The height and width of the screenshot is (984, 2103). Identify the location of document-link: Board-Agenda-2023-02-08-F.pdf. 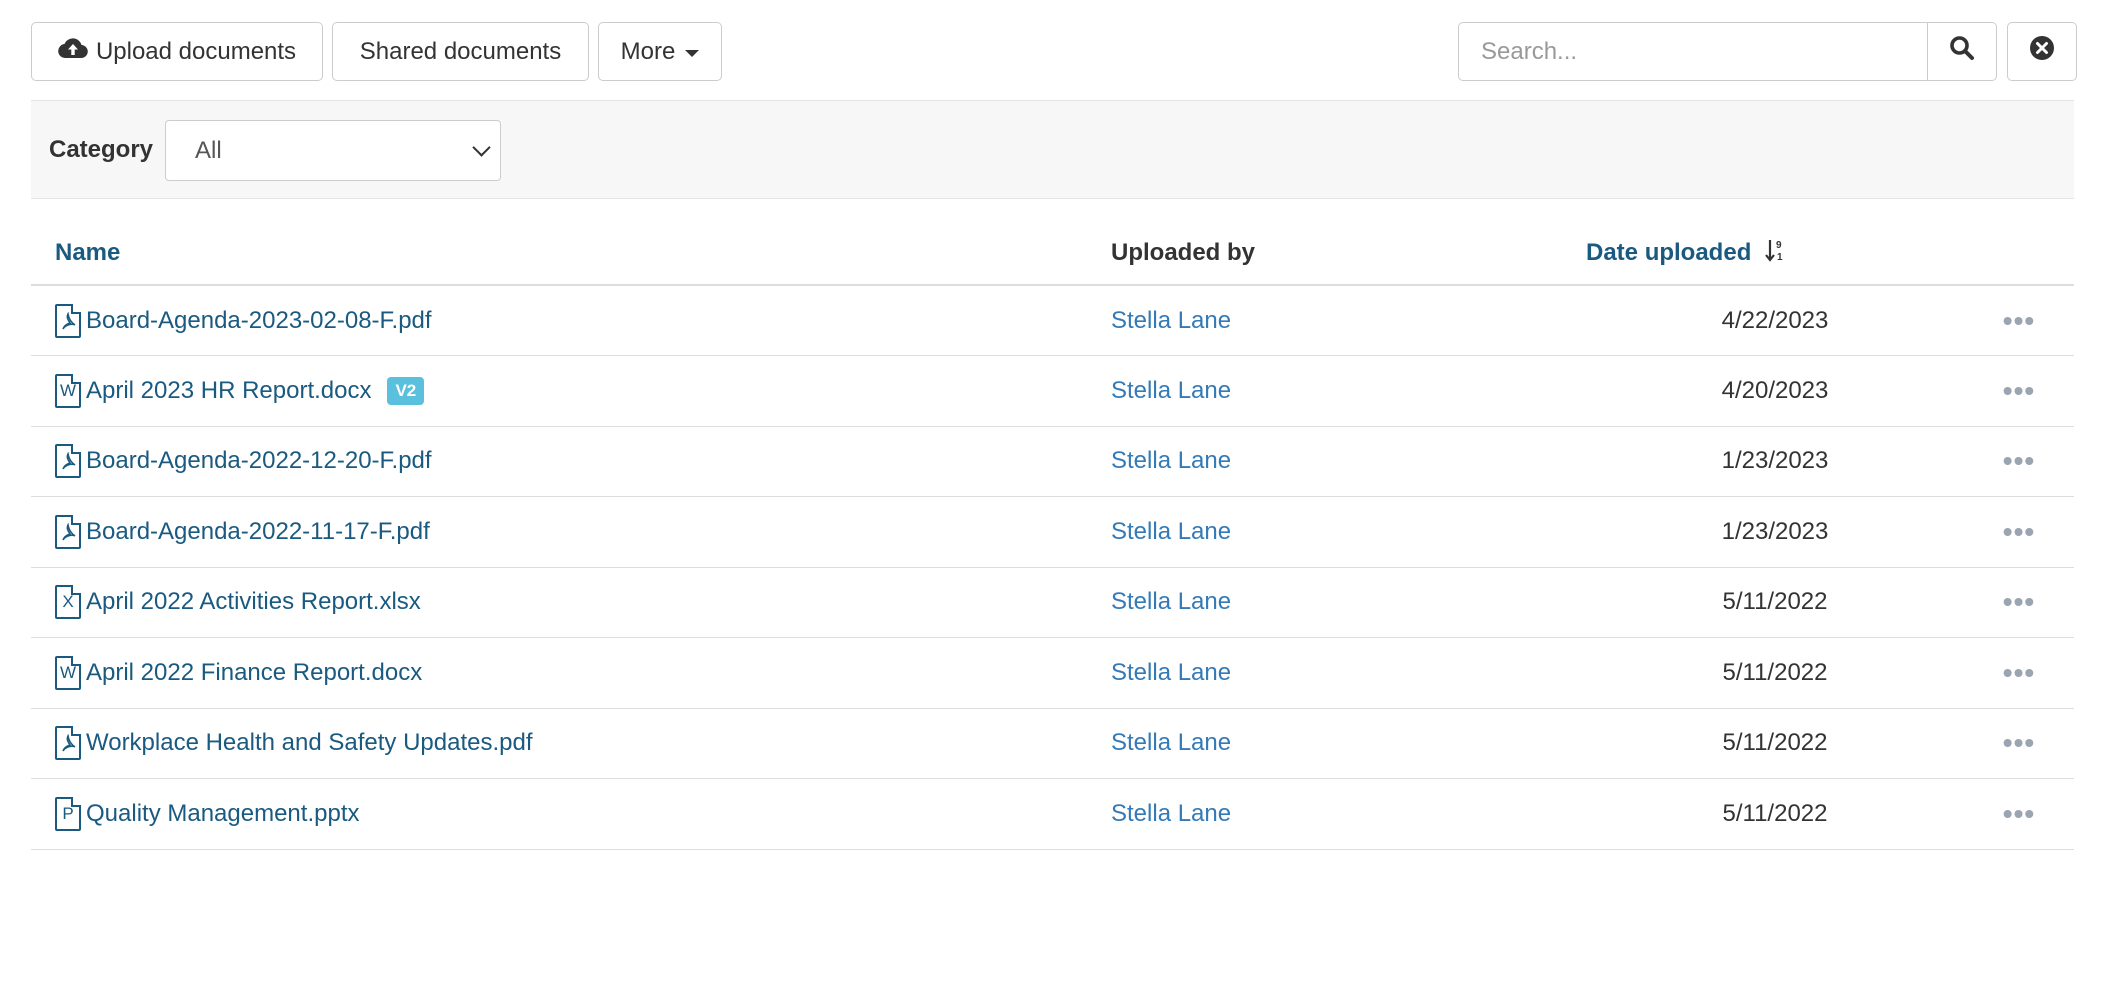
(259, 321).